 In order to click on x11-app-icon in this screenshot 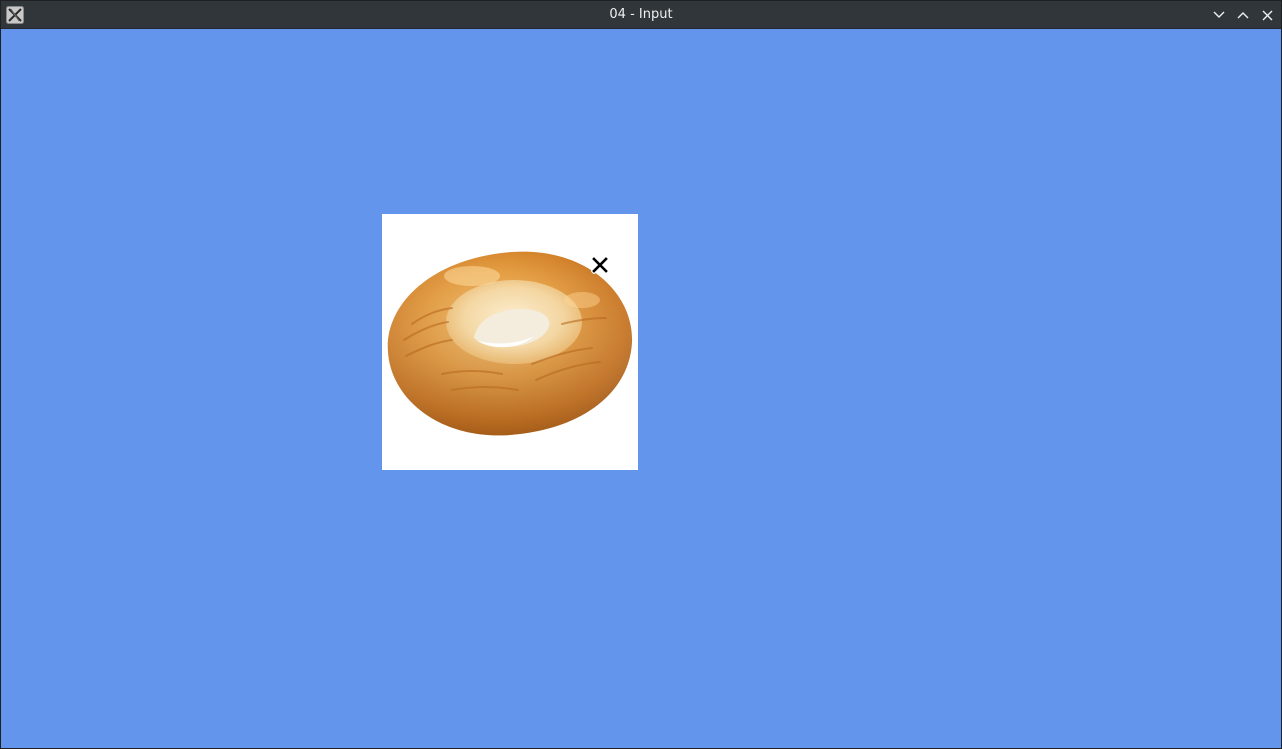, I will do `click(15, 15)`.